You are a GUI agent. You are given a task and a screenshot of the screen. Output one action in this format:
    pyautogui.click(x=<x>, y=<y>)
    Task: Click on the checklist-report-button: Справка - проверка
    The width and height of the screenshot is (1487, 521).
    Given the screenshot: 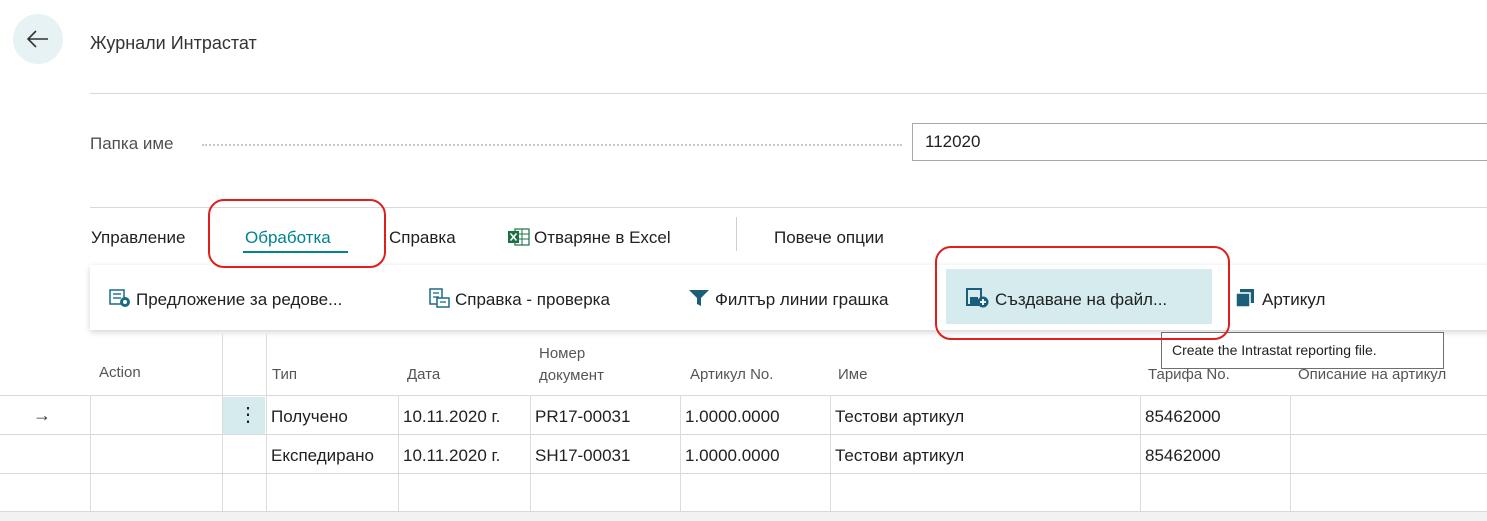 What is the action you would take?
    pyautogui.click(x=519, y=299)
    